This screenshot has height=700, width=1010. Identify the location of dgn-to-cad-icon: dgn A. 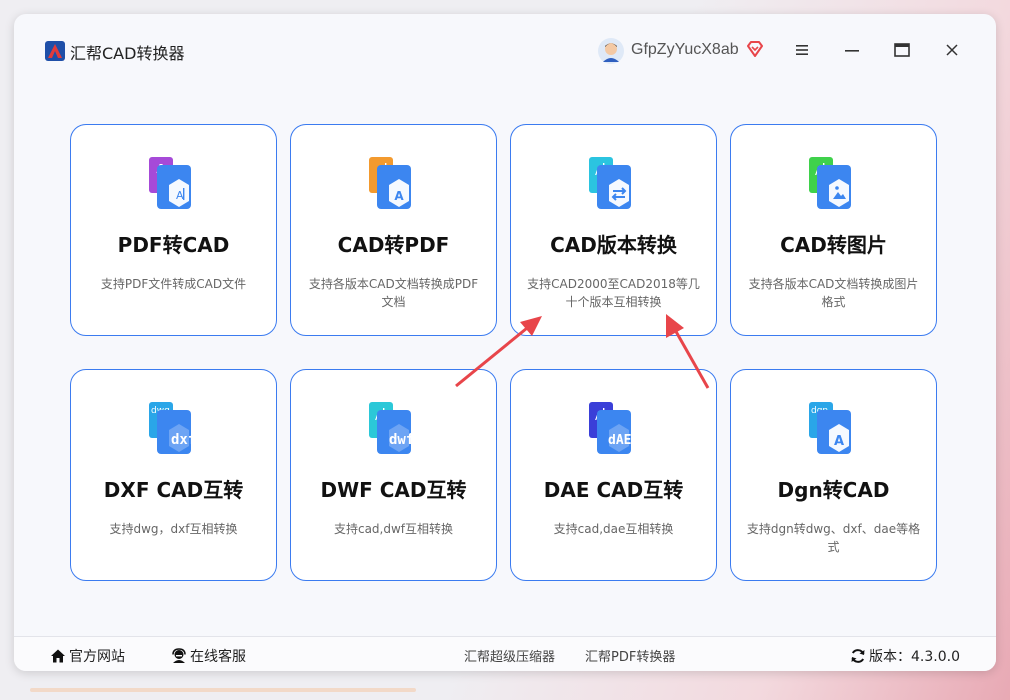
(830, 428).